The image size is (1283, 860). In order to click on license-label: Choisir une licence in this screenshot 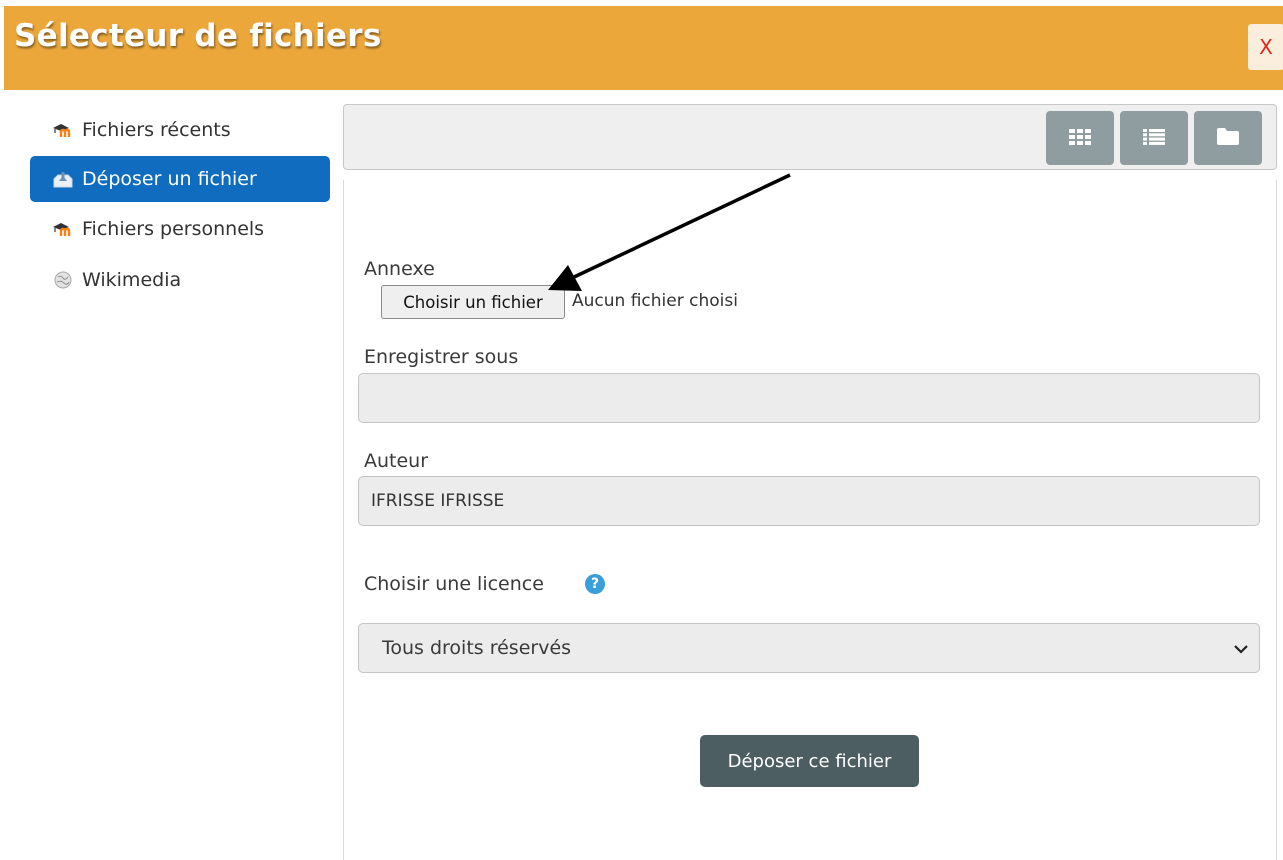, I will do `click(454, 584)`.